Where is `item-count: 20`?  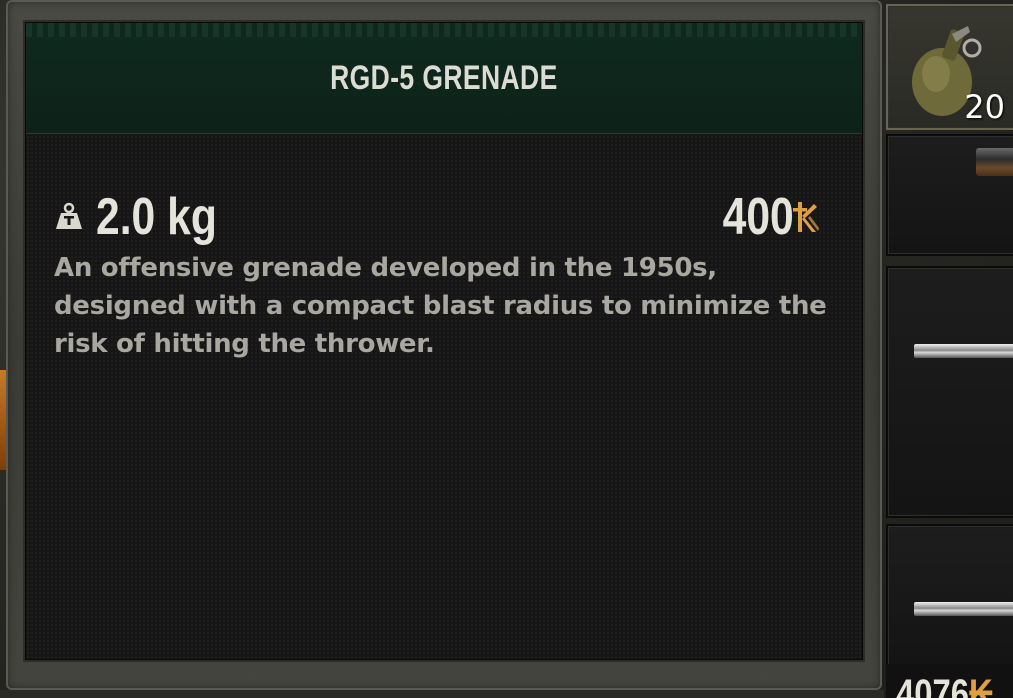
item-count: 20 is located at coordinates (984, 107).